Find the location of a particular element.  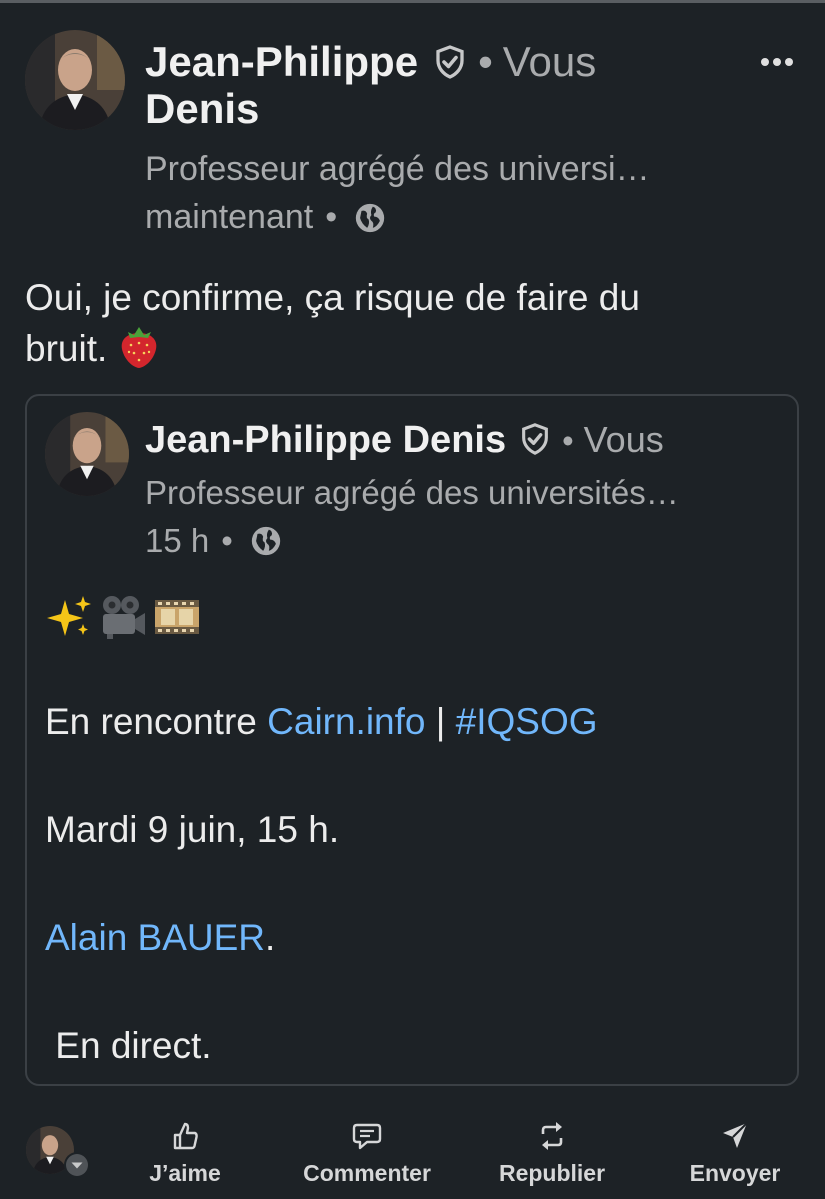

shared-text-prefix: En rencontre is located at coordinates (156, 721).